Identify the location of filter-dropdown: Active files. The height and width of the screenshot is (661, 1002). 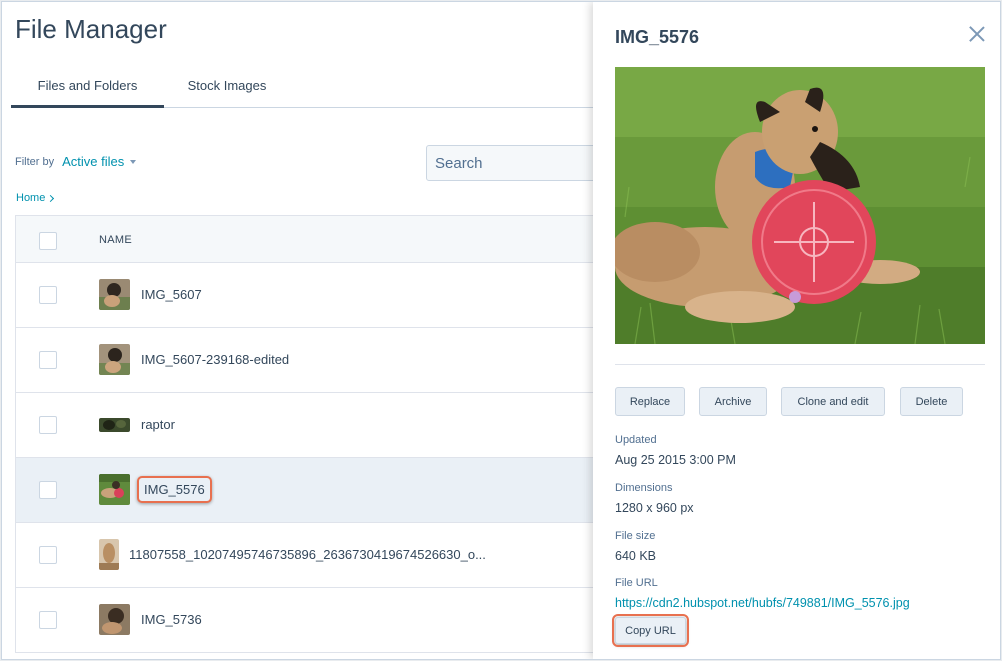
(93, 161).